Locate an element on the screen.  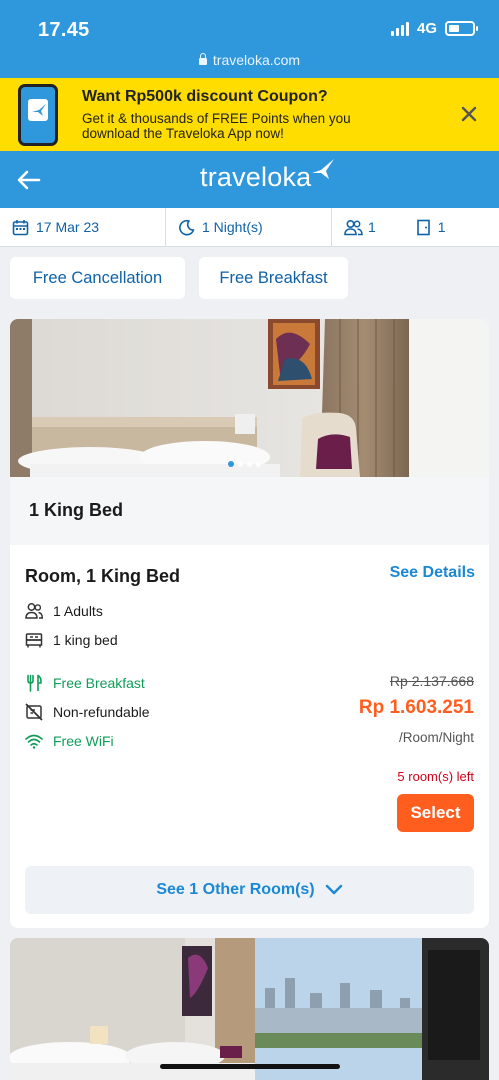
signal-icon is located at coordinates (399, 28).